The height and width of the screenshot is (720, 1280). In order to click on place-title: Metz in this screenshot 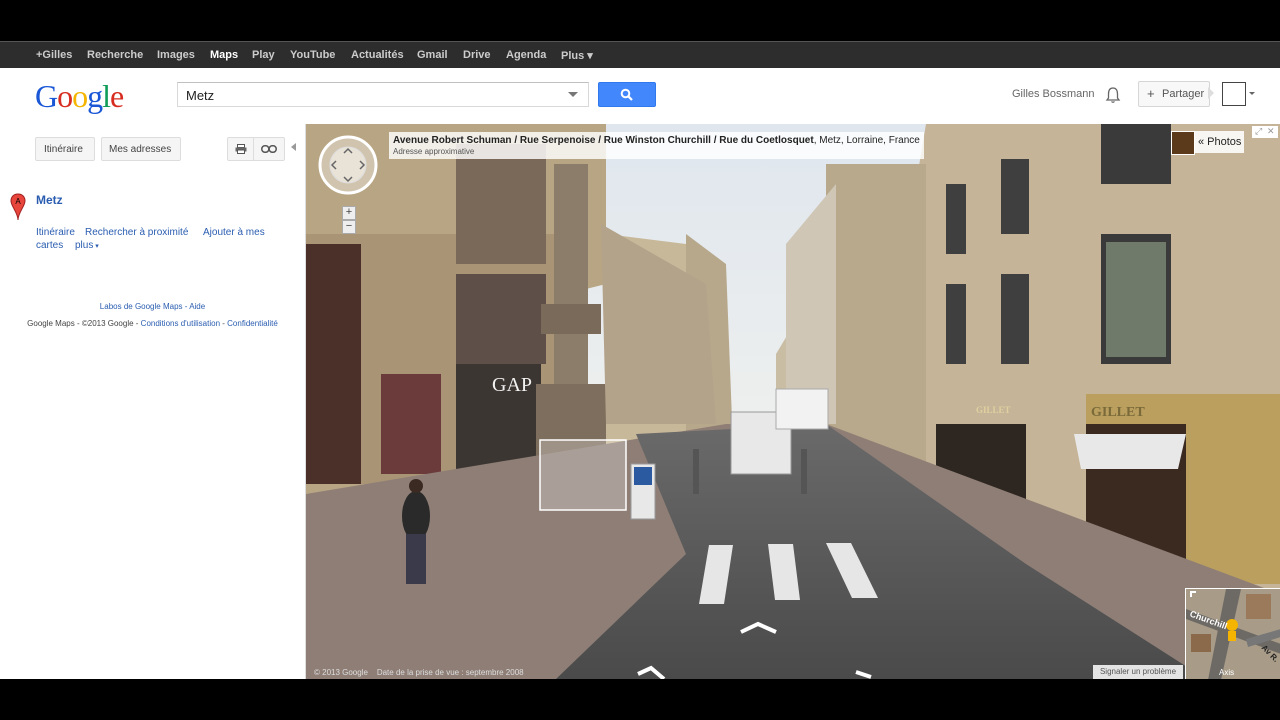, I will do `click(49, 200)`.